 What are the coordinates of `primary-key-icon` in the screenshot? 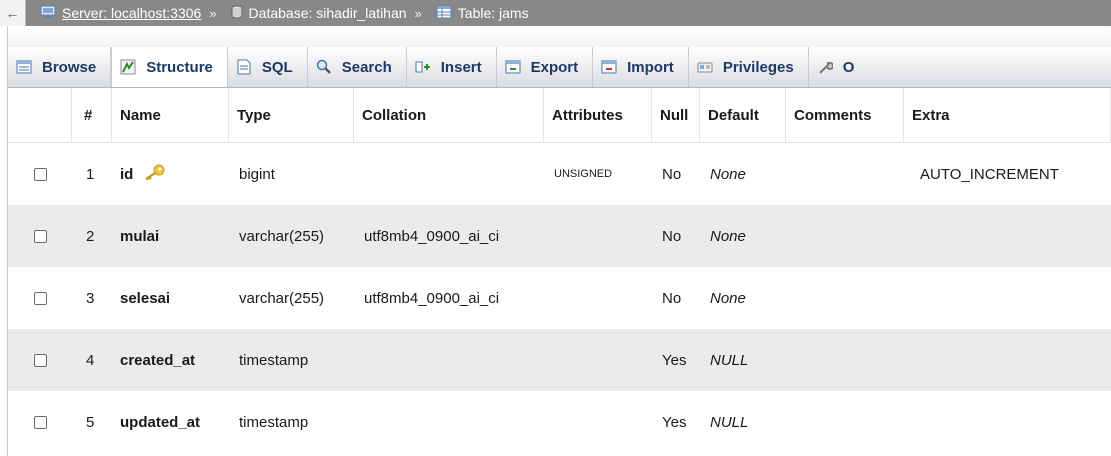 It's located at (154, 174).